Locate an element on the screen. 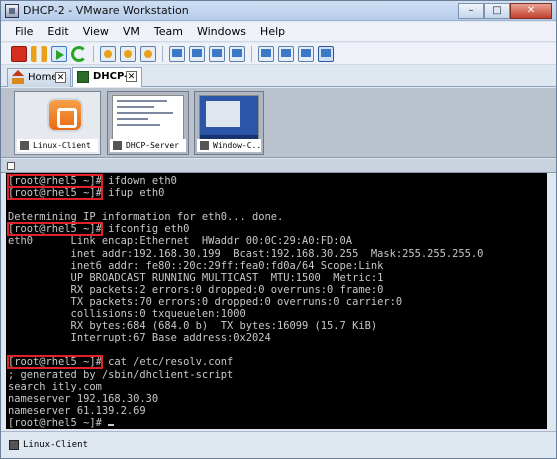 This screenshot has height=459, width=557. console-line: search itly.com is located at coordinates (55, 387).